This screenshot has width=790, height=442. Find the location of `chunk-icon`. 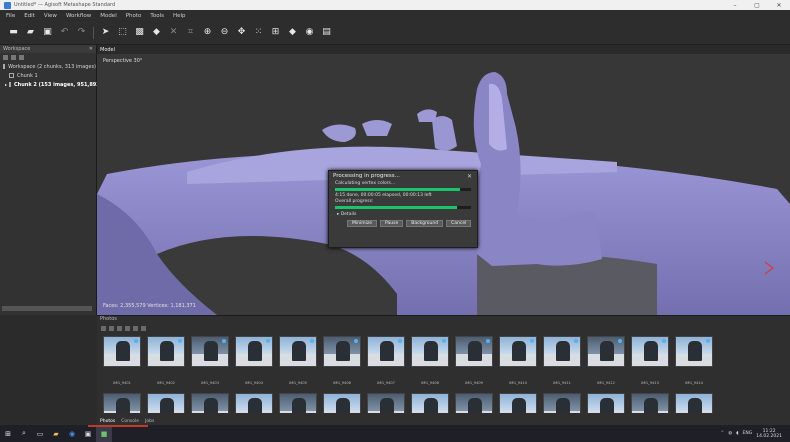

chunk-icon is located at coordinates (11, 75).